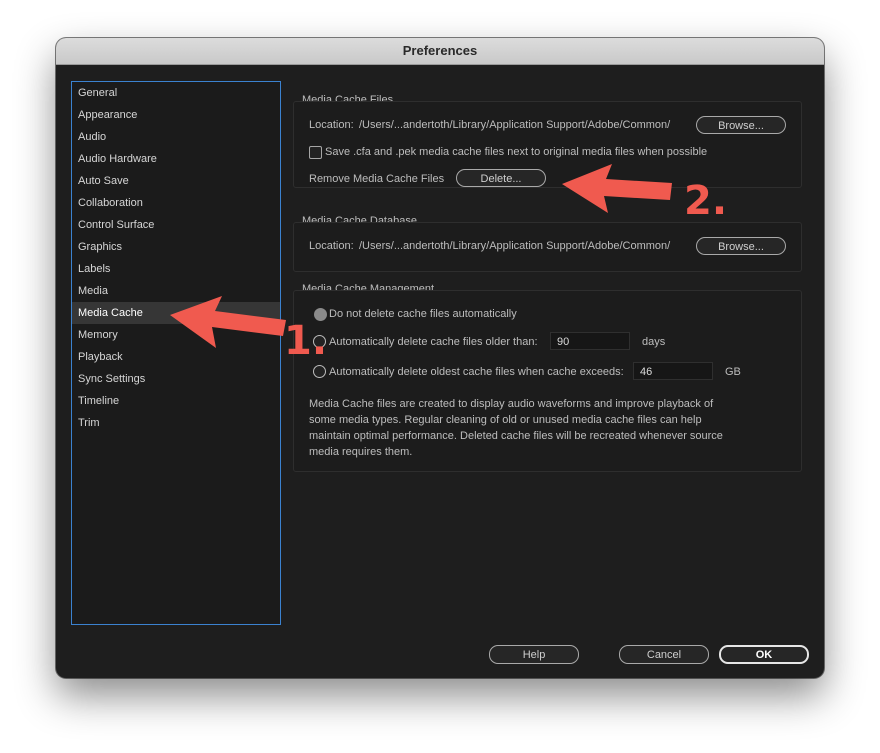  I want to click on dialog-title: Preferences, so click(440, 51).